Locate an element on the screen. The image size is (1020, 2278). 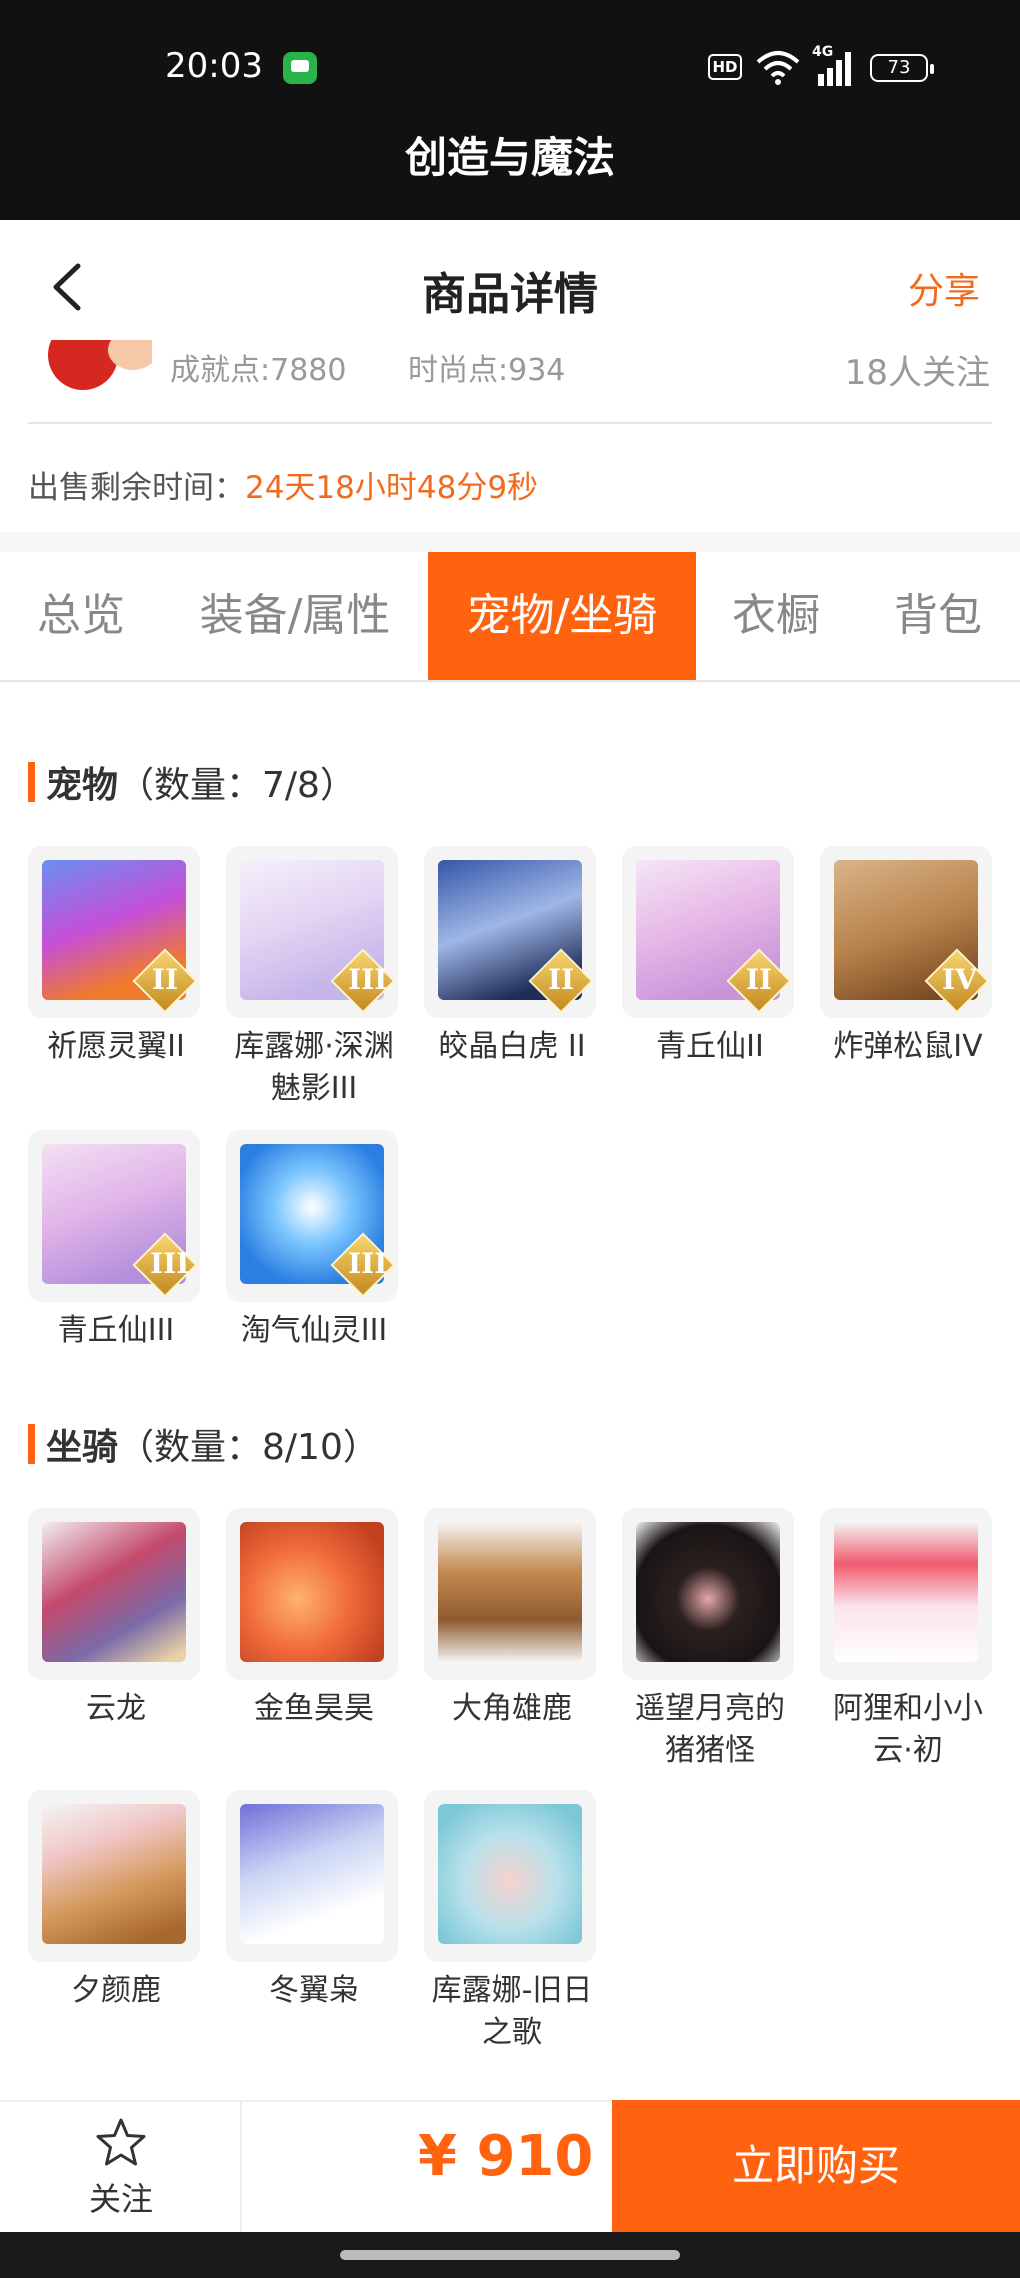
share-button: 分享 is located at coordinates (944, 288).